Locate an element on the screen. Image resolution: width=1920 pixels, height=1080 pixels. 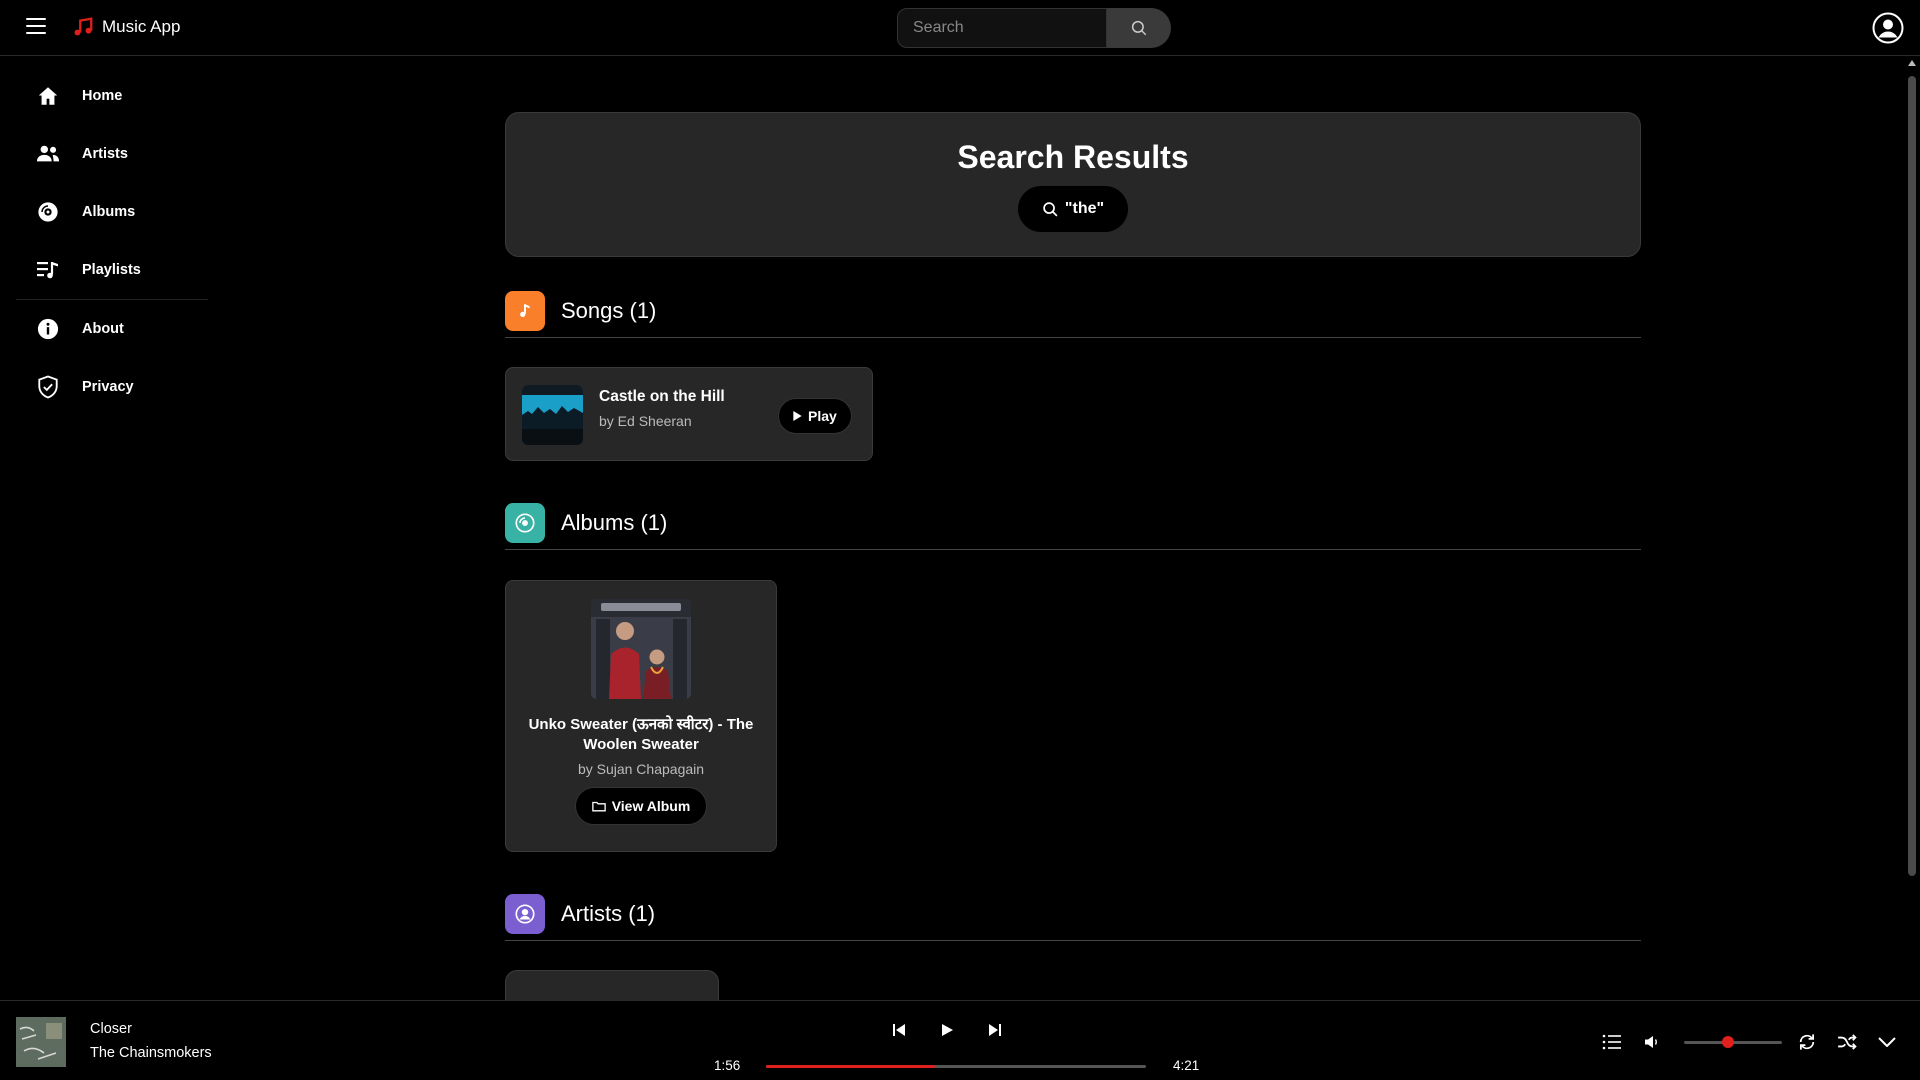
artists-section-header: Artists (1) is located at coordinates (1073, 914).